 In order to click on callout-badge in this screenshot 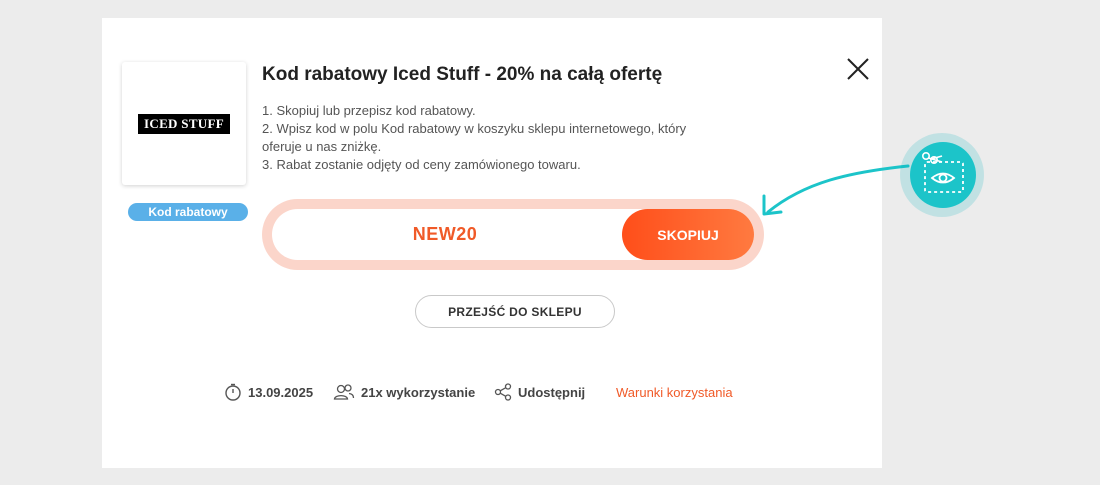, I will do `click(943, 175)`.